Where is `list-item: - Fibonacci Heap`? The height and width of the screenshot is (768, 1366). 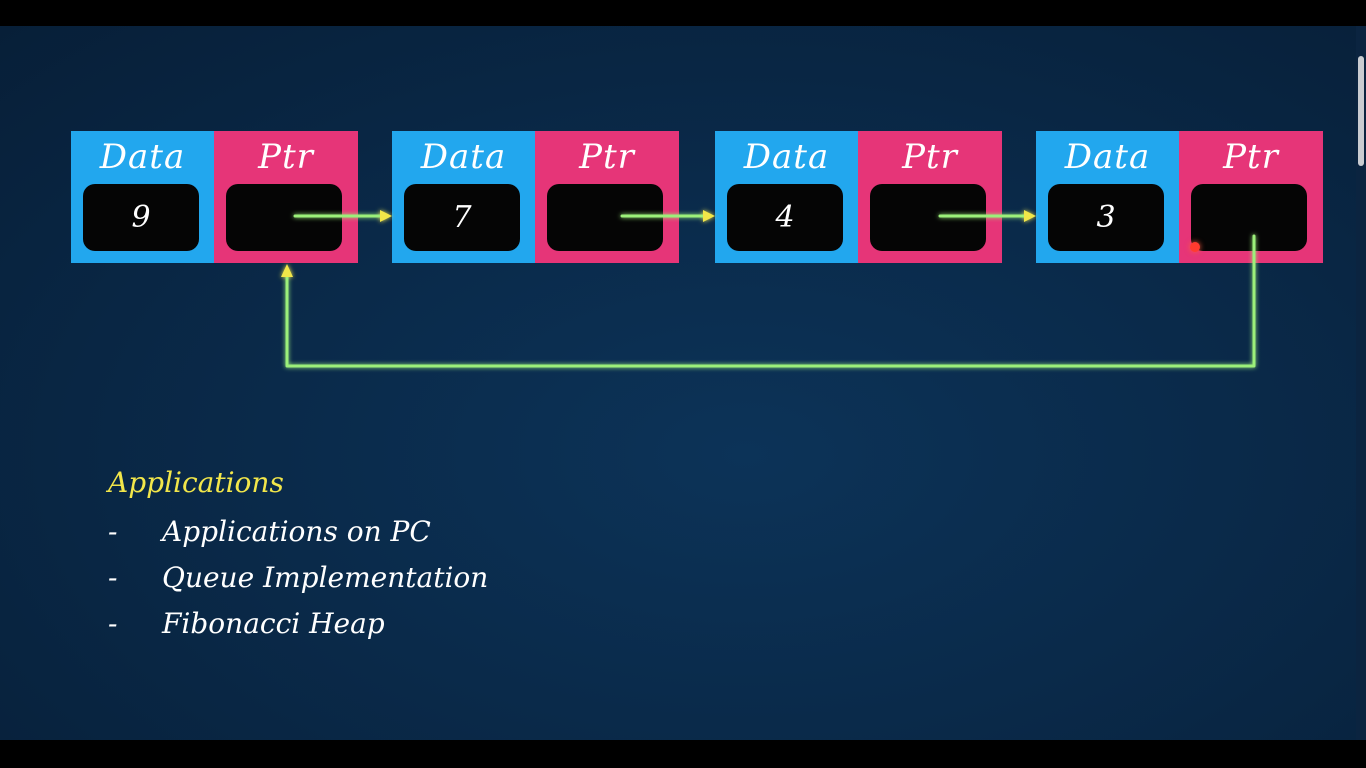 list-item: - Fibonacci Heap is located at coordinates (246, 624).